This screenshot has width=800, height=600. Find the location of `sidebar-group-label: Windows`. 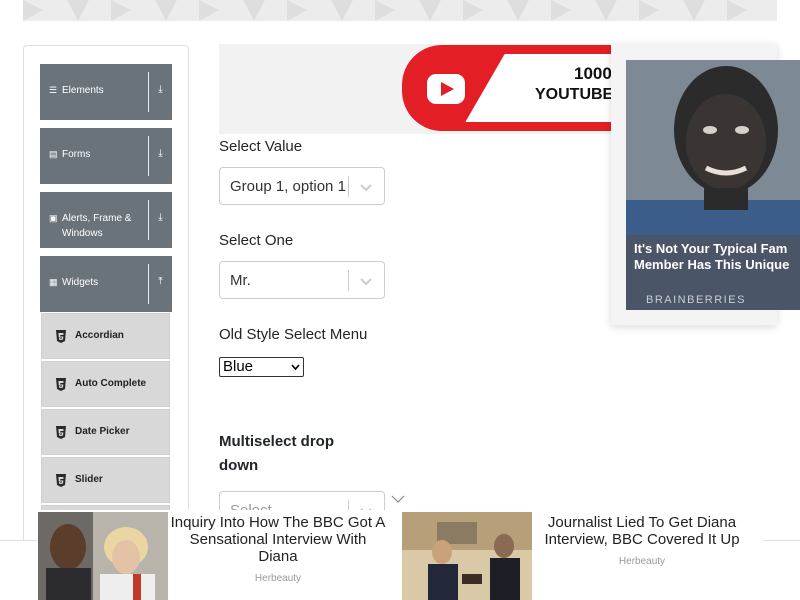

sidebar-group-label: Windows is located at coordinates (82, 233).